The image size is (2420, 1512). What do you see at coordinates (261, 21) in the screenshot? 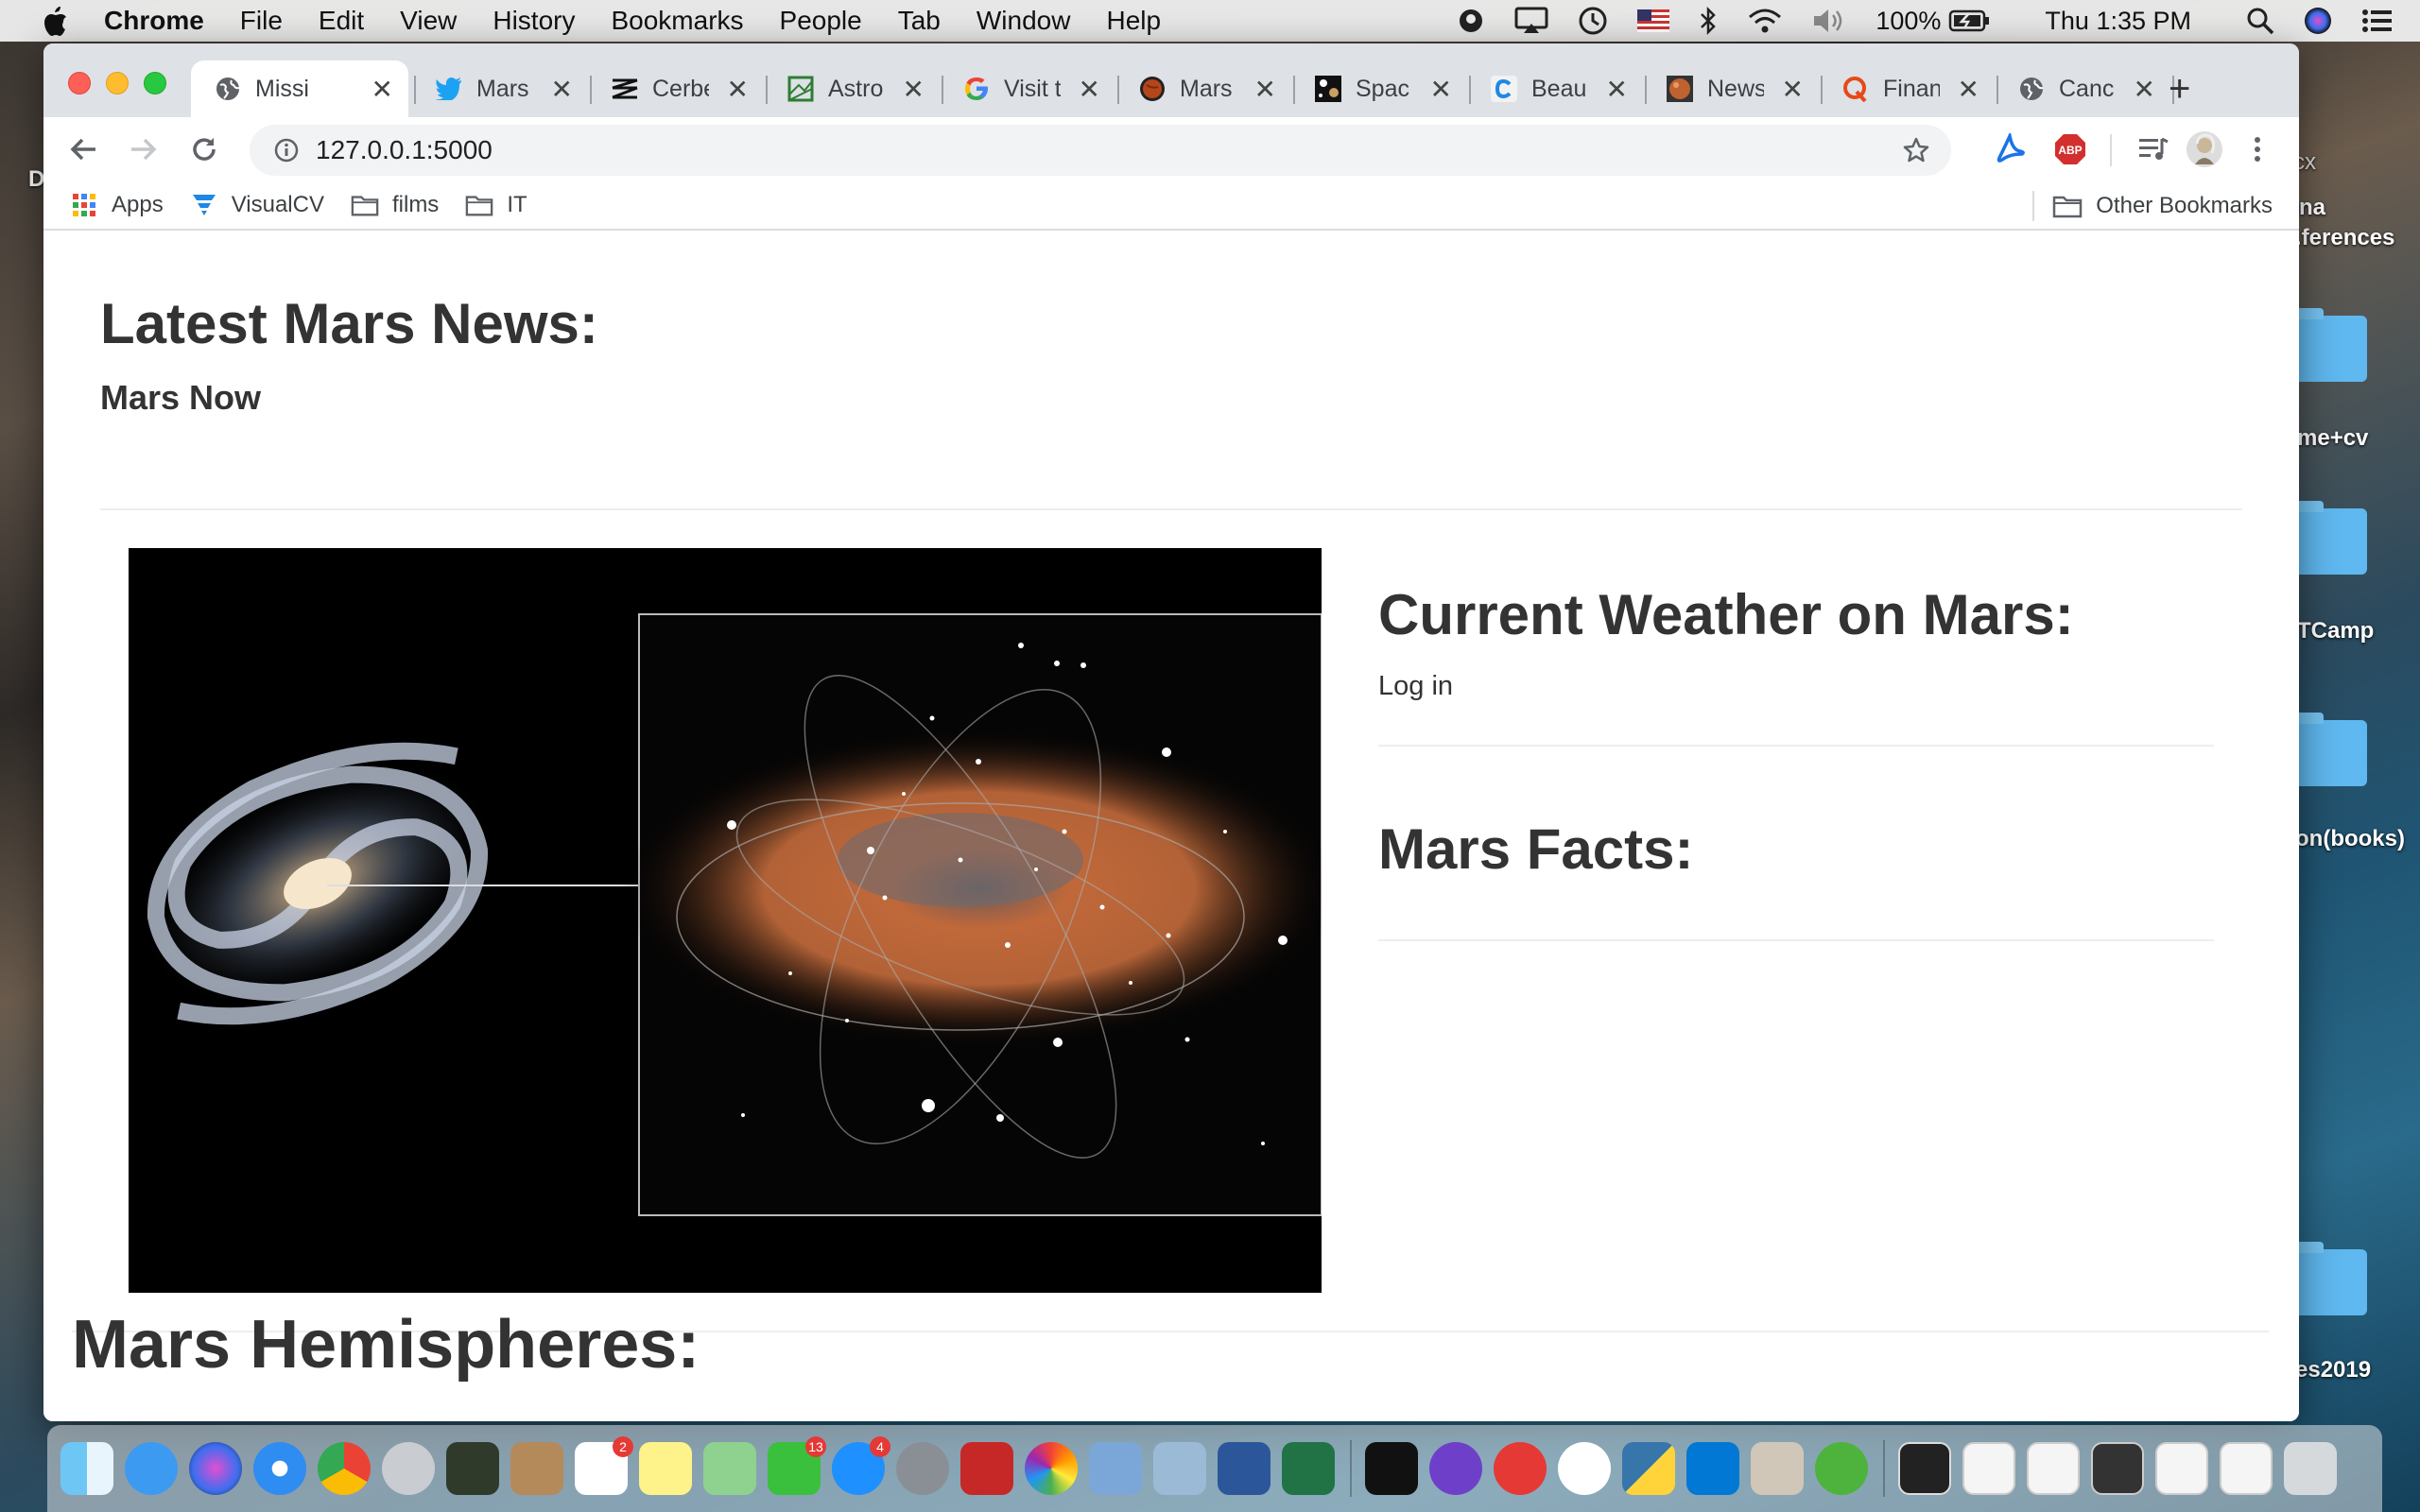
I see `menu-file: File` at bounding box center [261, 21].